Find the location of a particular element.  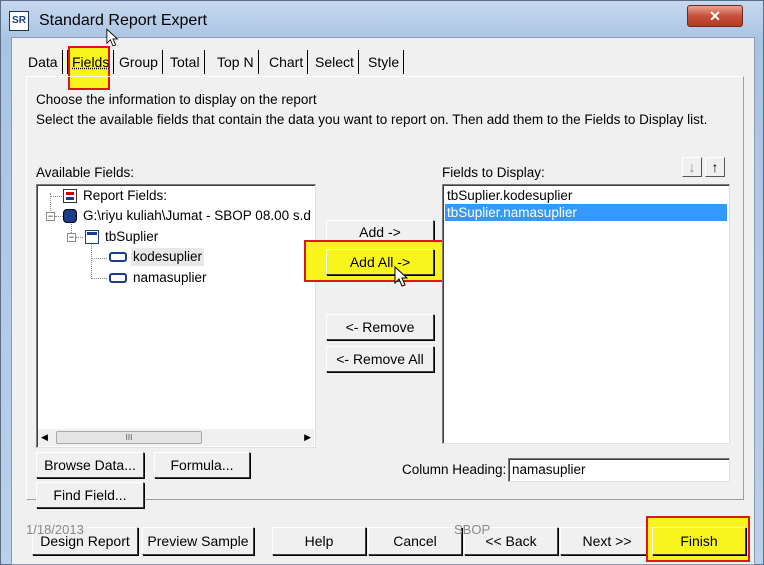

column-heading-input: namasuplier is located at coordinates (619, 470).